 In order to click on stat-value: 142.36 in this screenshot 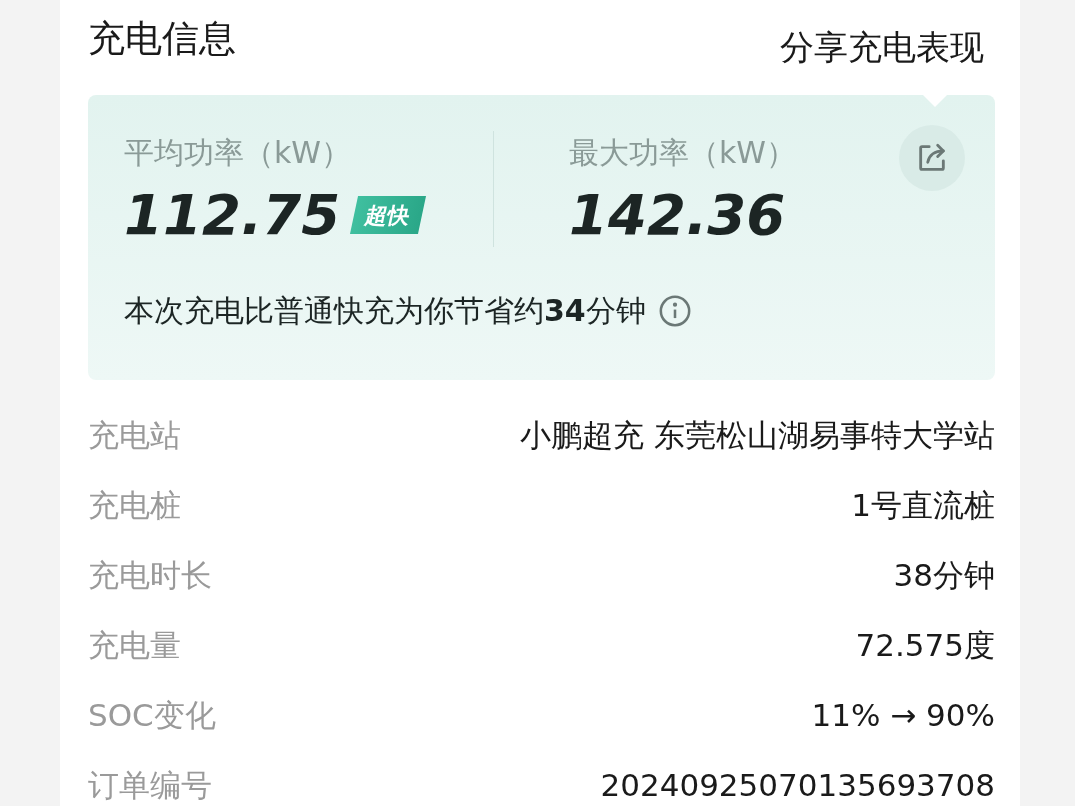, I will do `click(677, 215)`.